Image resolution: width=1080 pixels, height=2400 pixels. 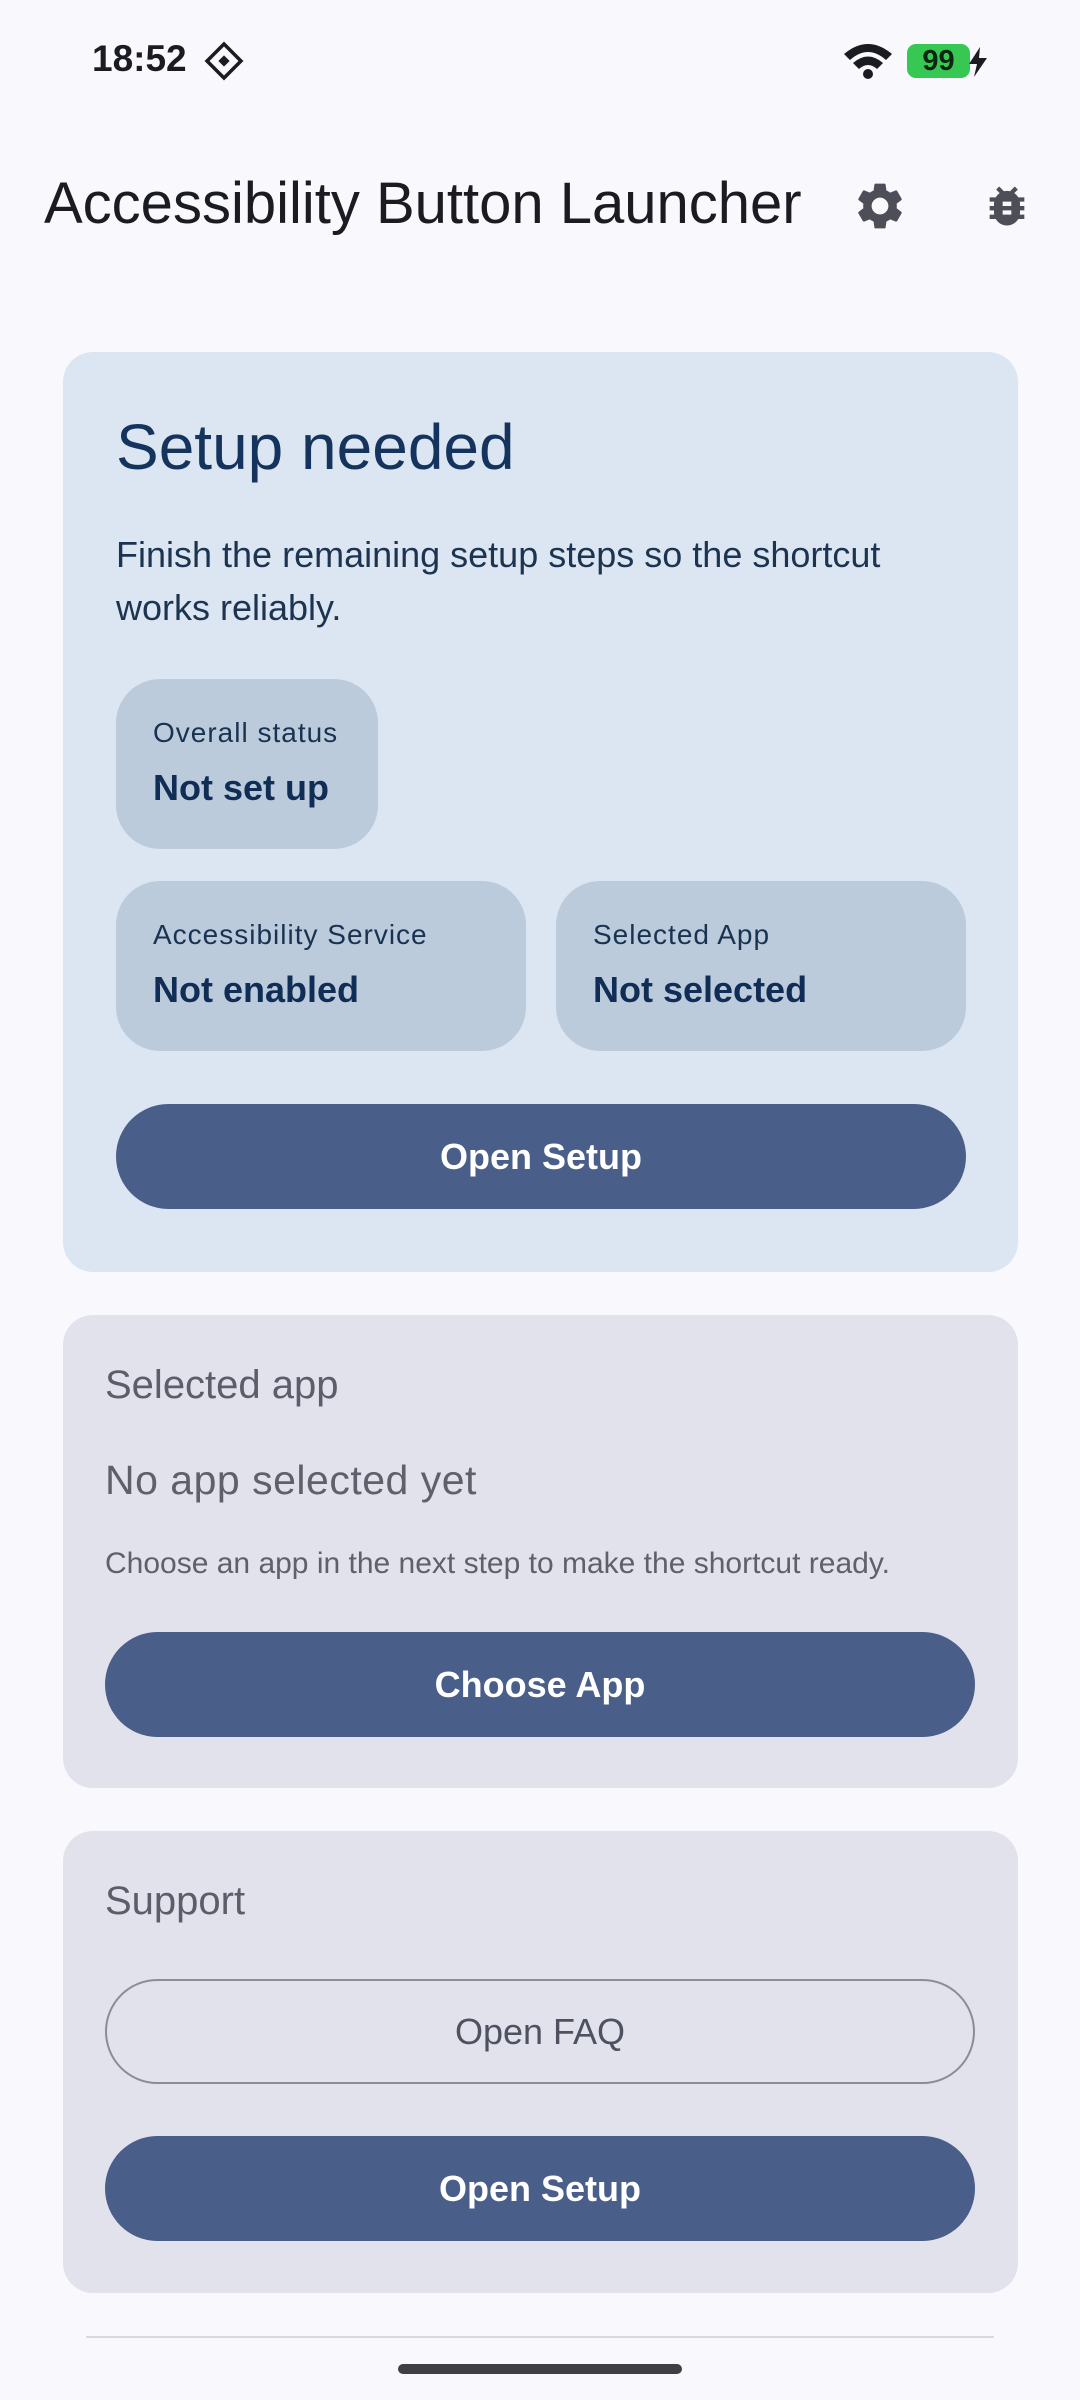 I want to click on page-title: Accessibility Button Launcher, so click(x=423, y=203).